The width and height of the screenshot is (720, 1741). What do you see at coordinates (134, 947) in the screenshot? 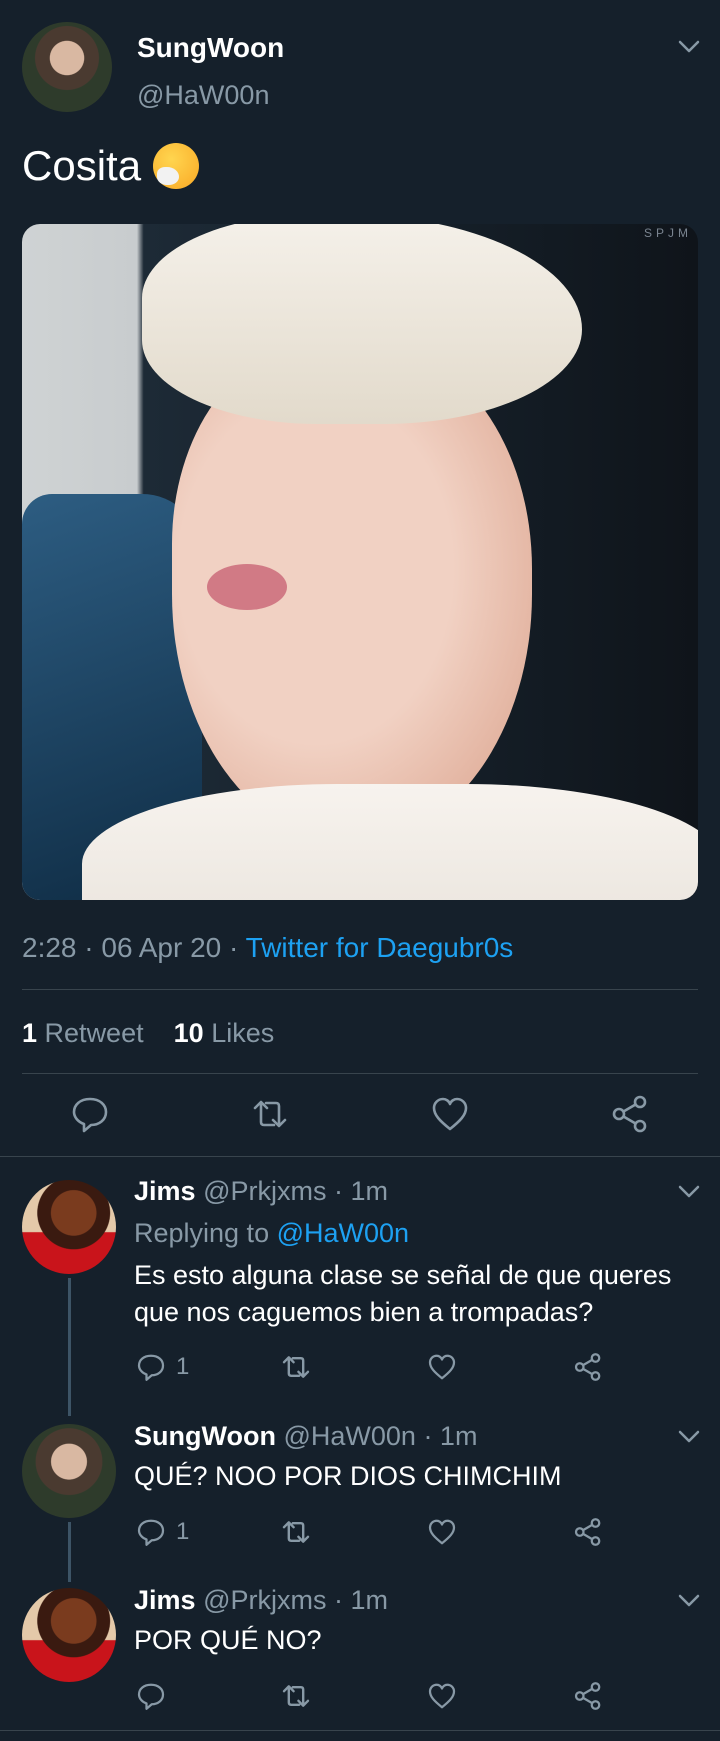
I see `tweet-timestamp: 2:28 · 06 Apr 20 ·` at bounding box center [134, 947].